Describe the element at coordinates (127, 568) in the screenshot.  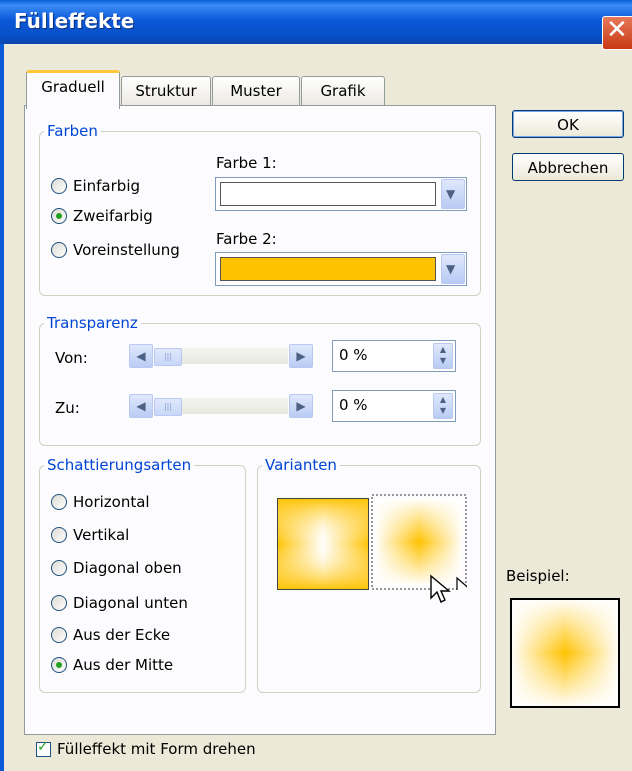
I see `radio-label: Diagonal oben` at that location.